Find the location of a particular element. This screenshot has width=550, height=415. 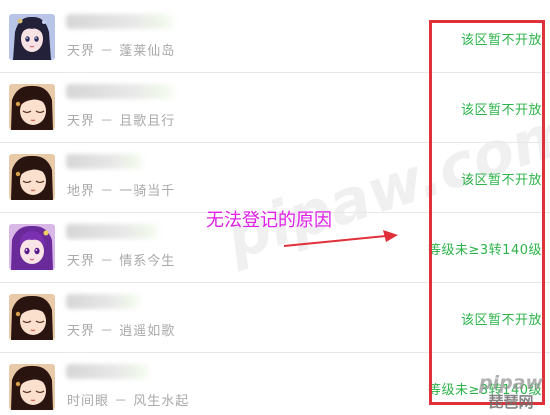

server-name: 地界 － 一骑当千 is located at coordinates (121, 191).